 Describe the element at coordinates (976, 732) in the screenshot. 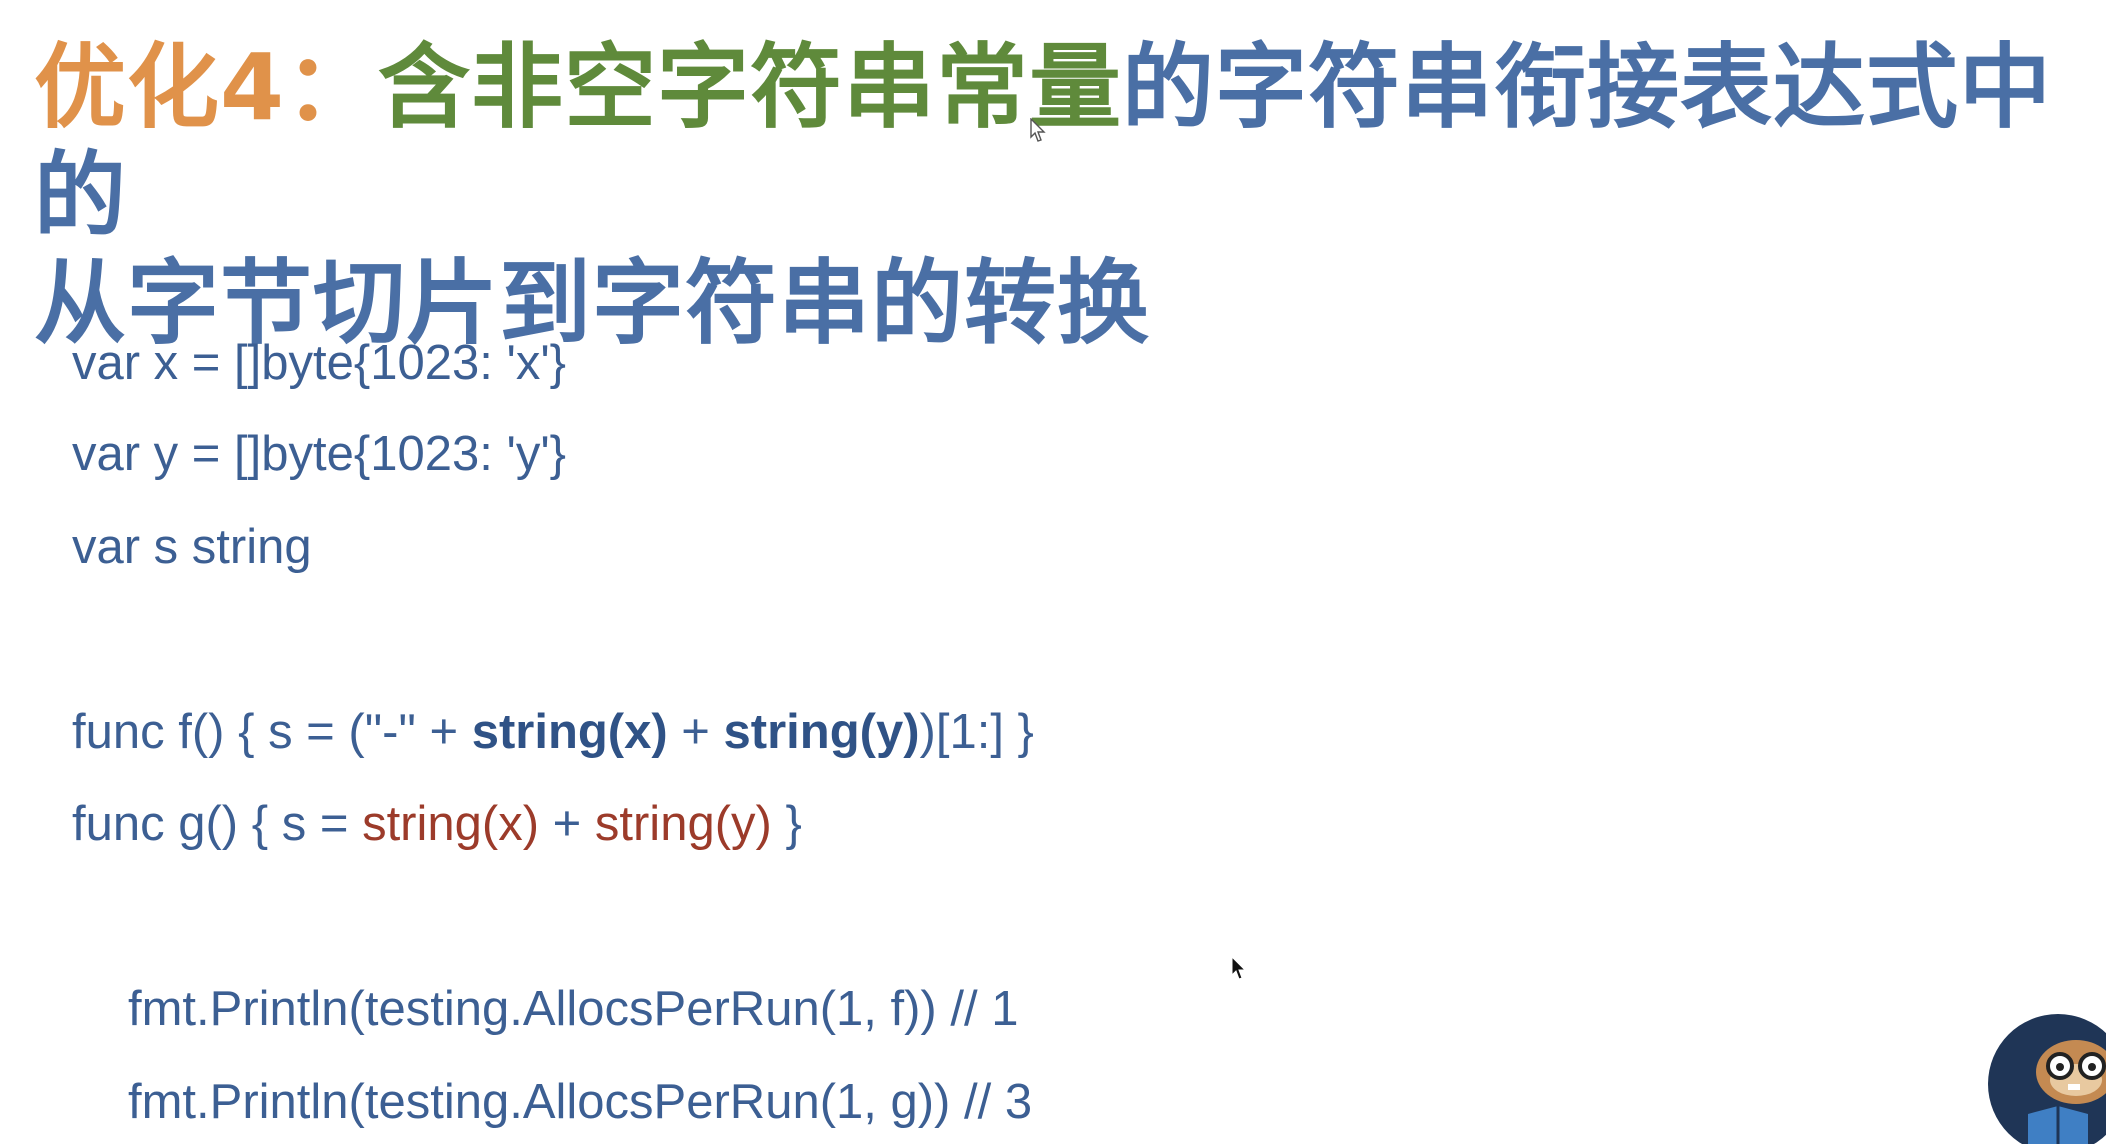

I see `func-f-end: )[1:] }` at that location.